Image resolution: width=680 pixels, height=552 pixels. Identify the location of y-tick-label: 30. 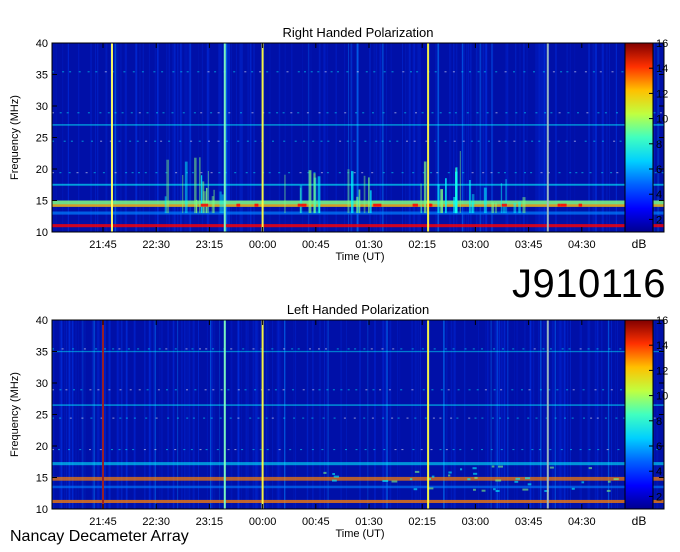
(42, 107).